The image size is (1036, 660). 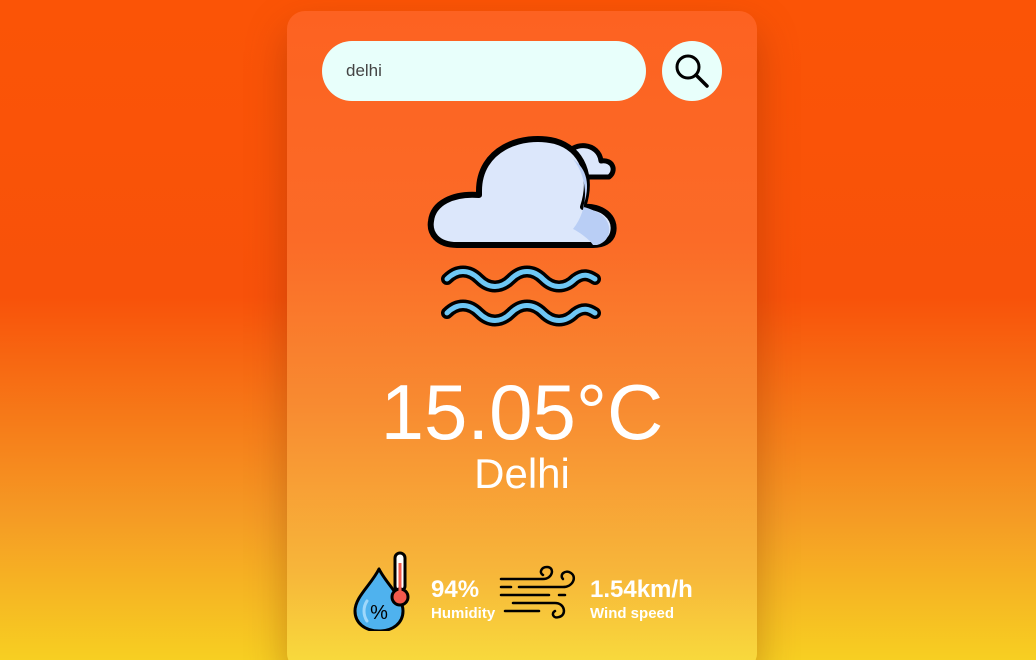 What do you see at coordinates (522, 473) in the screenshot?
I see `city-name: Delhi` at bounding box center [522, 473].